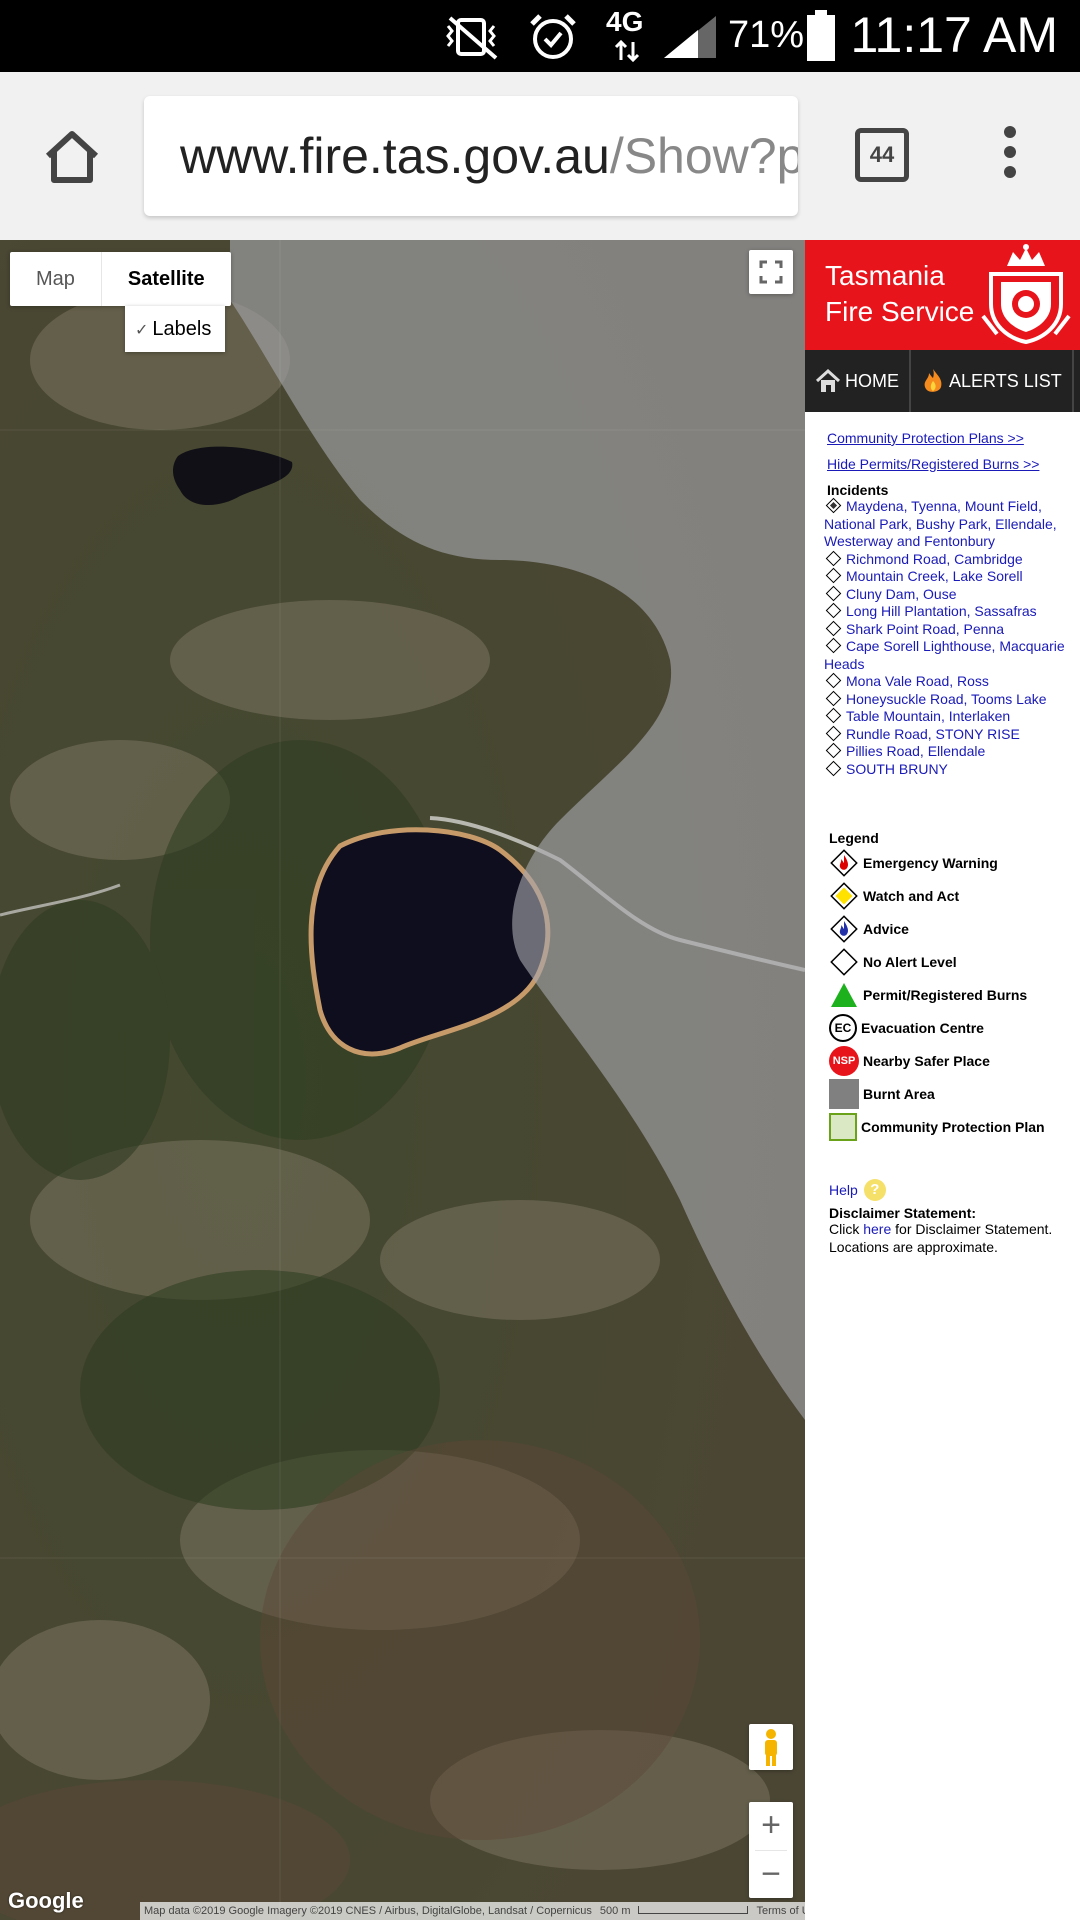 The width and height of the screenshot is (1080, 1920). What do you see at coordinates (843, 1027) in the screenshot?
I see `evac-badge-text: EC` at bounding box center [843, 1027].